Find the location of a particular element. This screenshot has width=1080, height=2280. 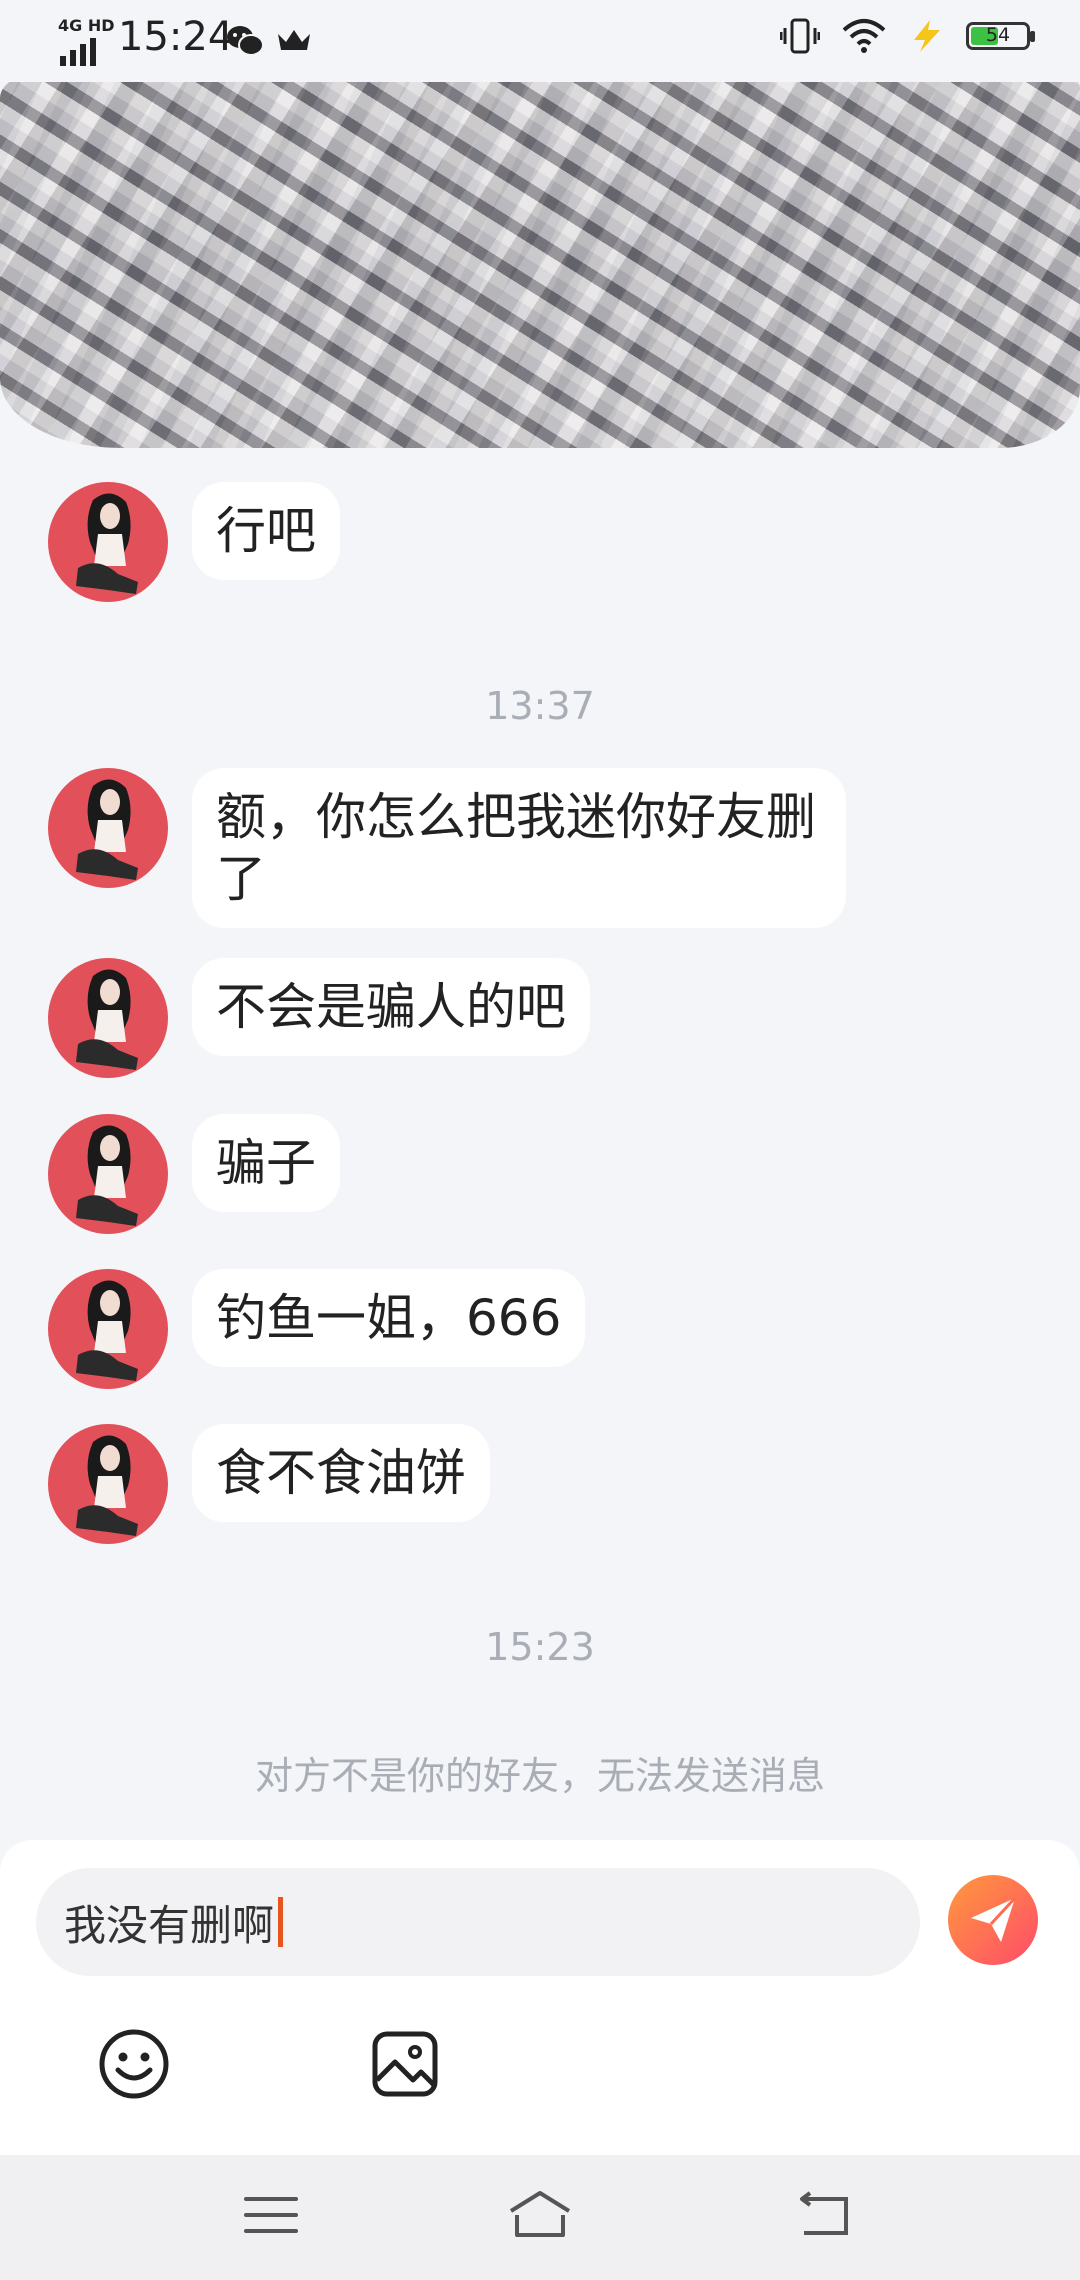

timestamp: 15:23 is located at coordinates (540, 1647).